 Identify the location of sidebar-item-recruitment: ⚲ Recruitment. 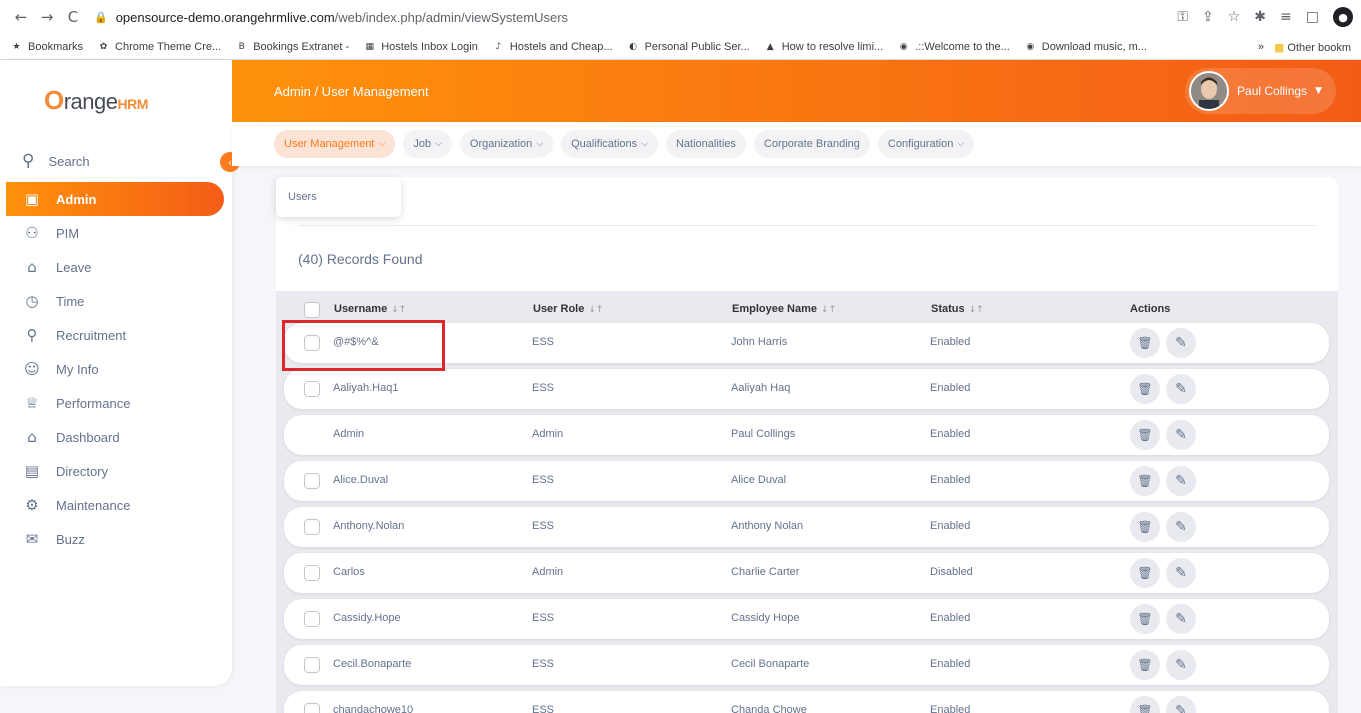
(112, 335).